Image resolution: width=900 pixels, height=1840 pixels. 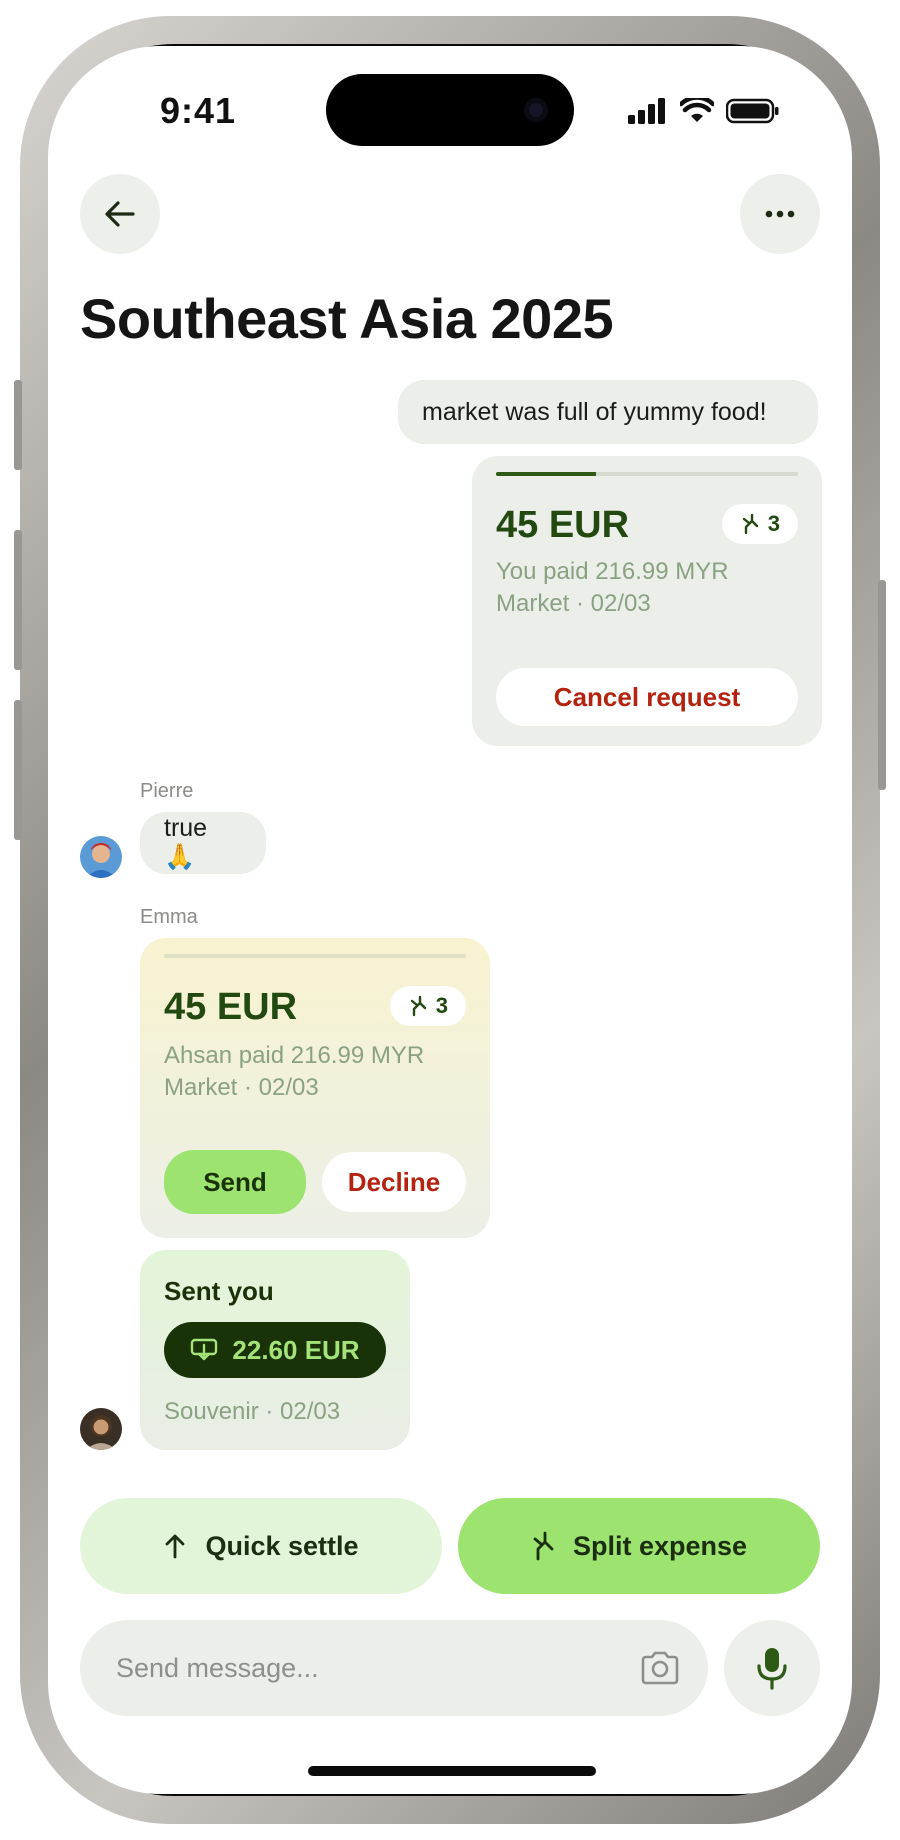 What do you see at coordinates (346, 1668) in the screenshot?
I see `message-input` at bounding box center [346, 1668].